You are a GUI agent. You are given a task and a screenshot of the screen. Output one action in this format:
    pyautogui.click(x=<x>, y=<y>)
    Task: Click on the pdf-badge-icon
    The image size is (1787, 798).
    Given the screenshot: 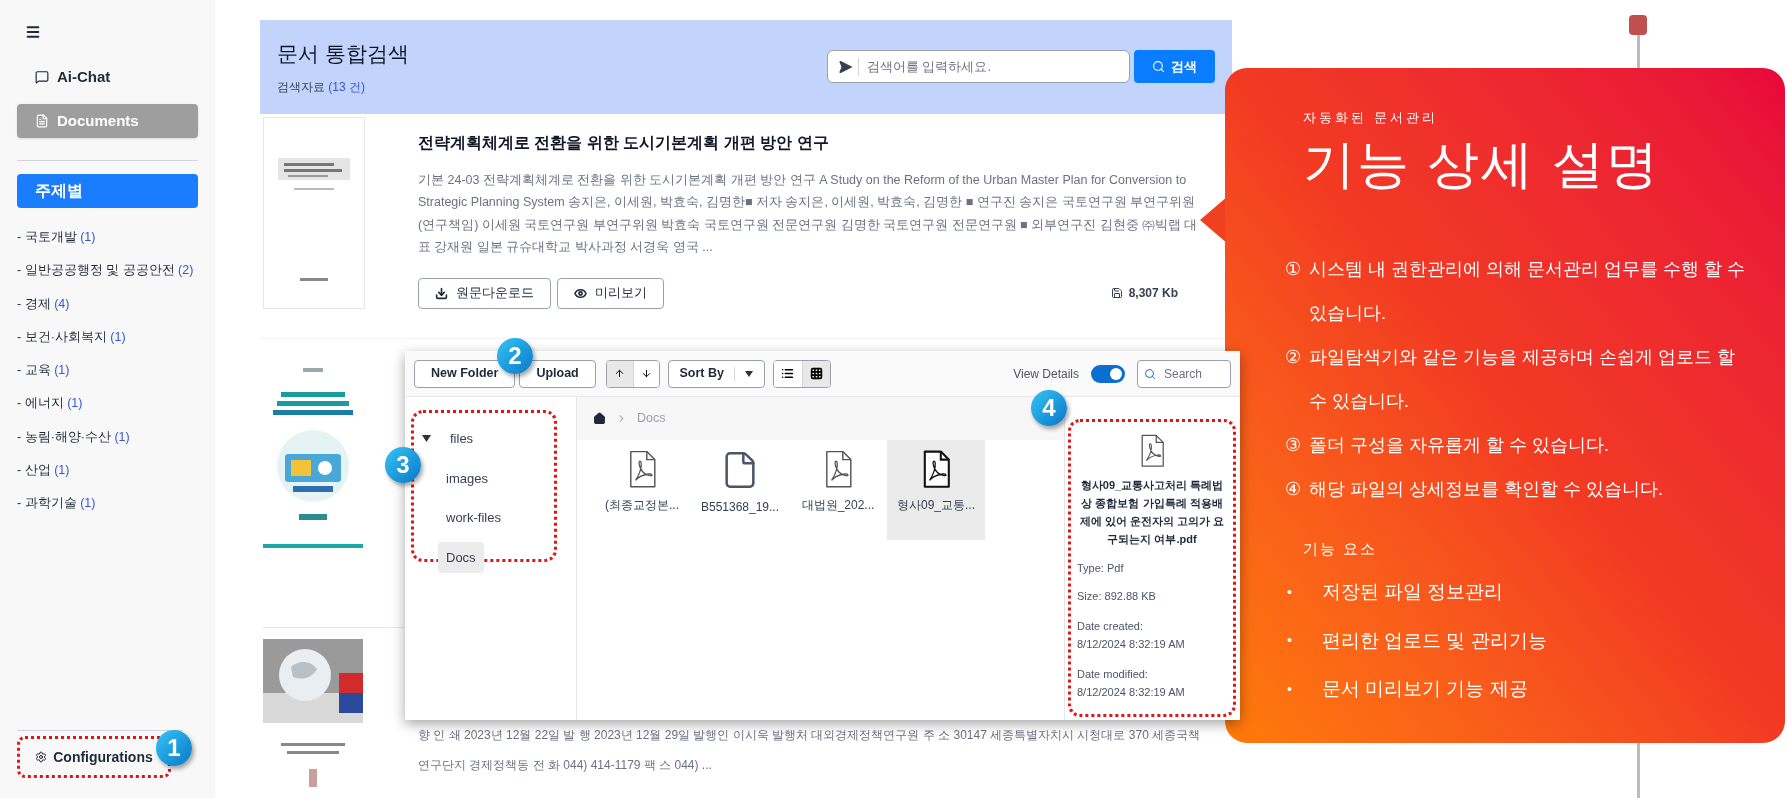 What is the action you would take?
    pyautogui.click(x=1638, y=25)
    